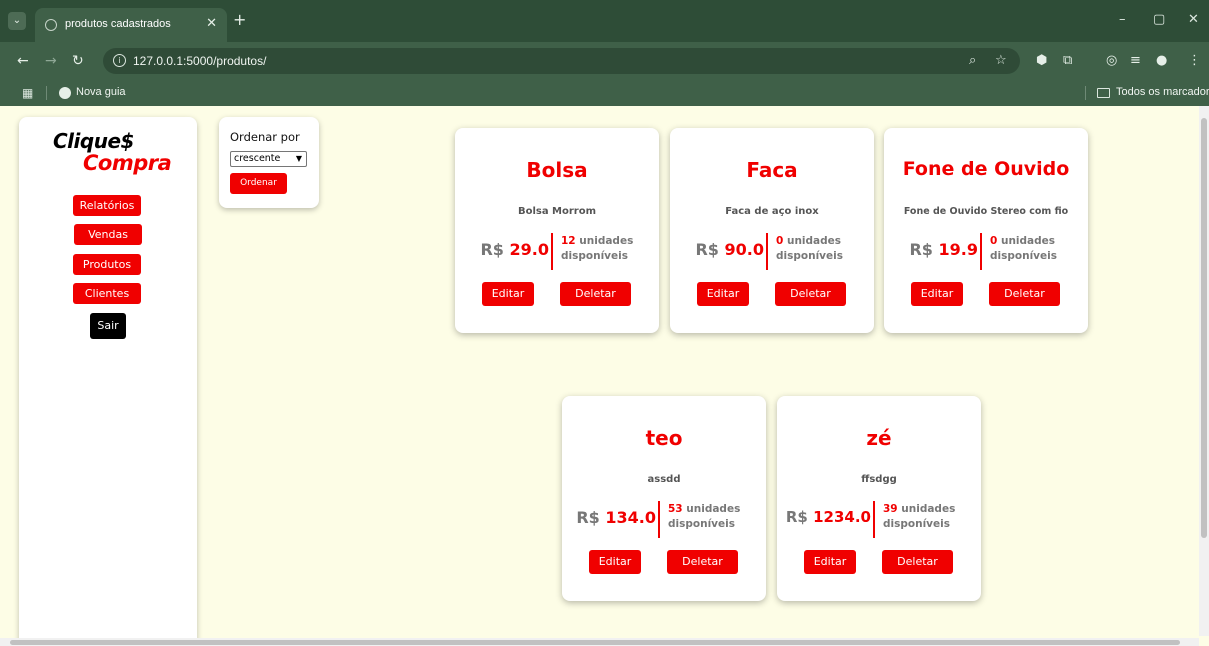 This screenshot has height=646, width=1209. I want to click on apps-grid-icon: ▦, so click(27, 93).